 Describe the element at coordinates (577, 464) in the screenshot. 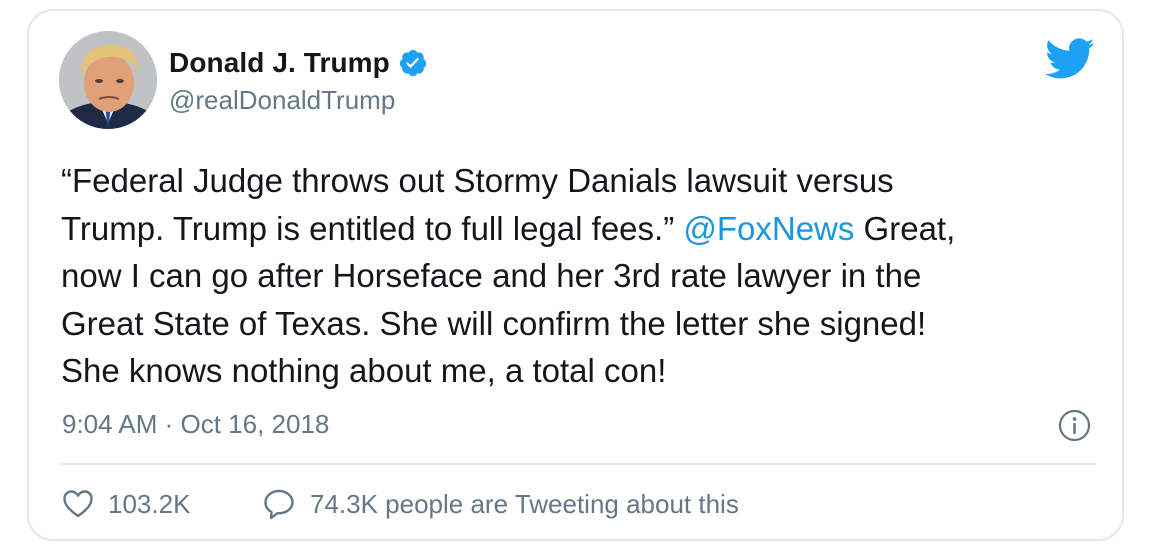

I see `divider` at that location.